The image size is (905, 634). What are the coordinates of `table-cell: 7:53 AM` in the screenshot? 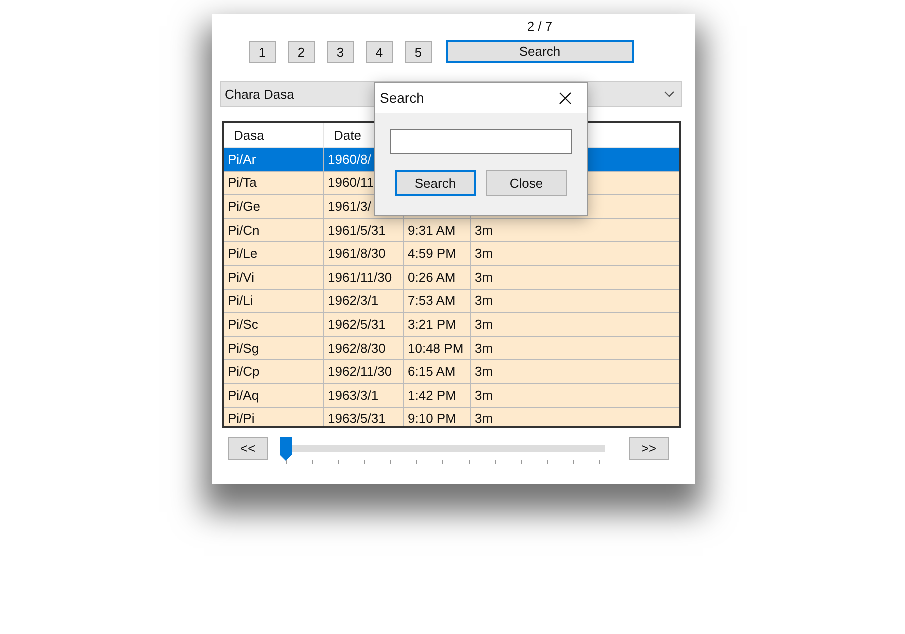 It's located at (437, 301).